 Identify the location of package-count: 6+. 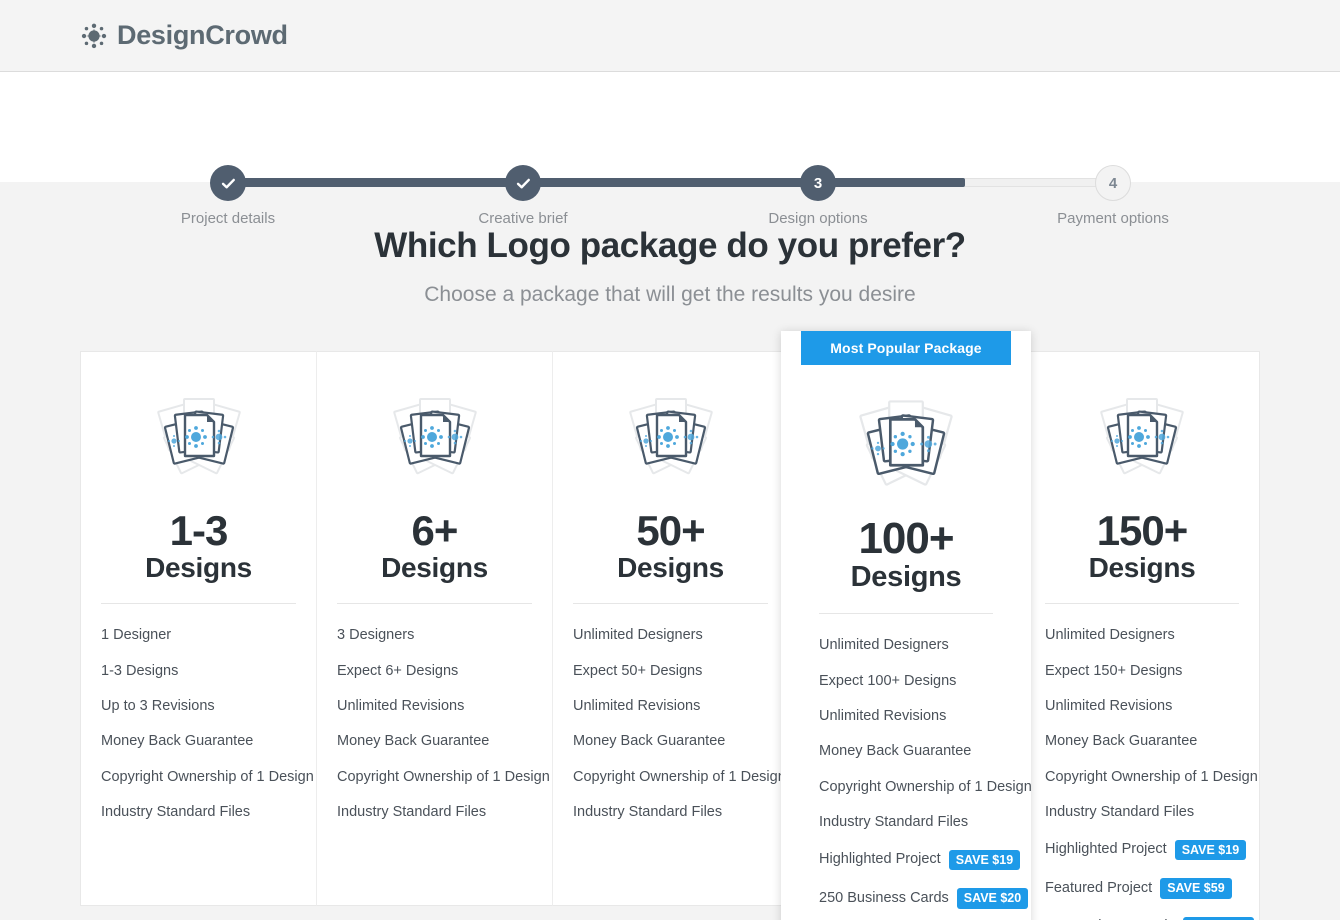
(435, 530).